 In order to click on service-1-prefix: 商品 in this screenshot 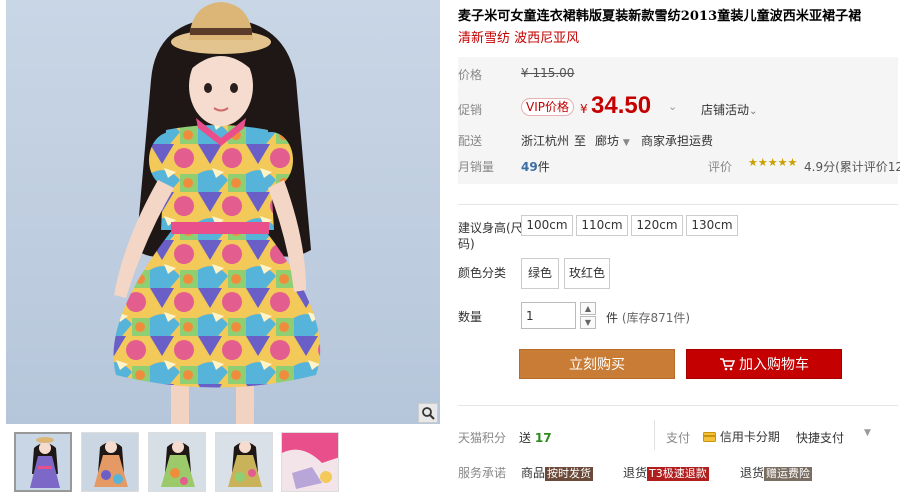, I will do `click(533, 473)`.